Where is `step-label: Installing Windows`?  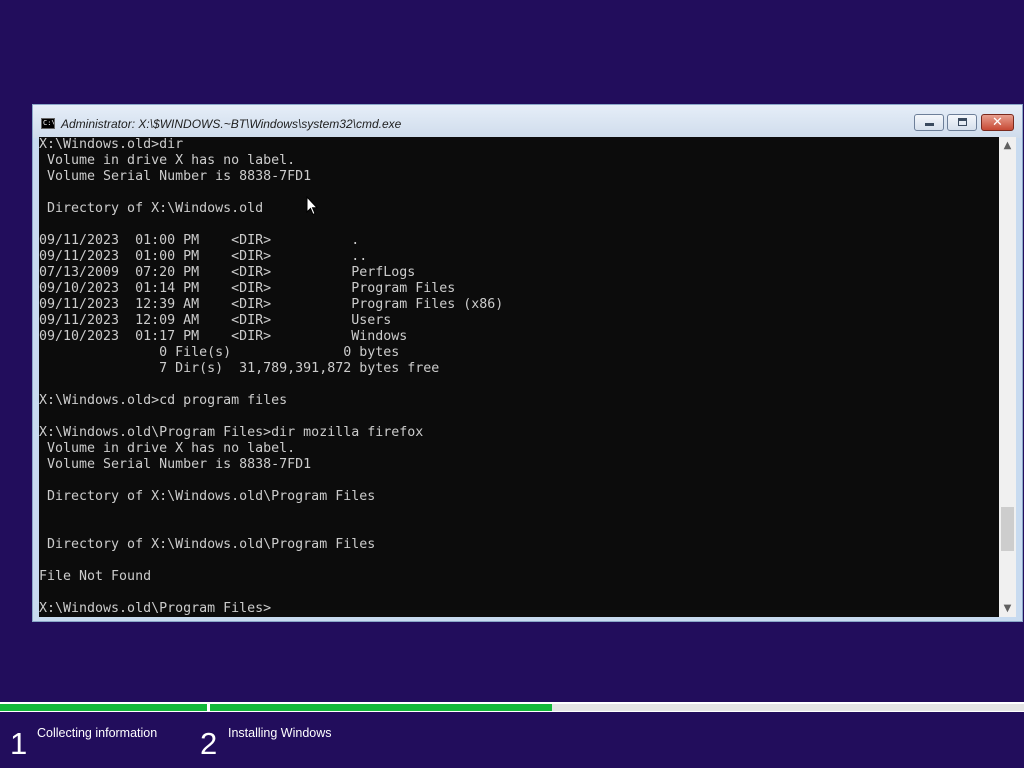 step-label: Installing Windows is located at coordinates (280, 733).